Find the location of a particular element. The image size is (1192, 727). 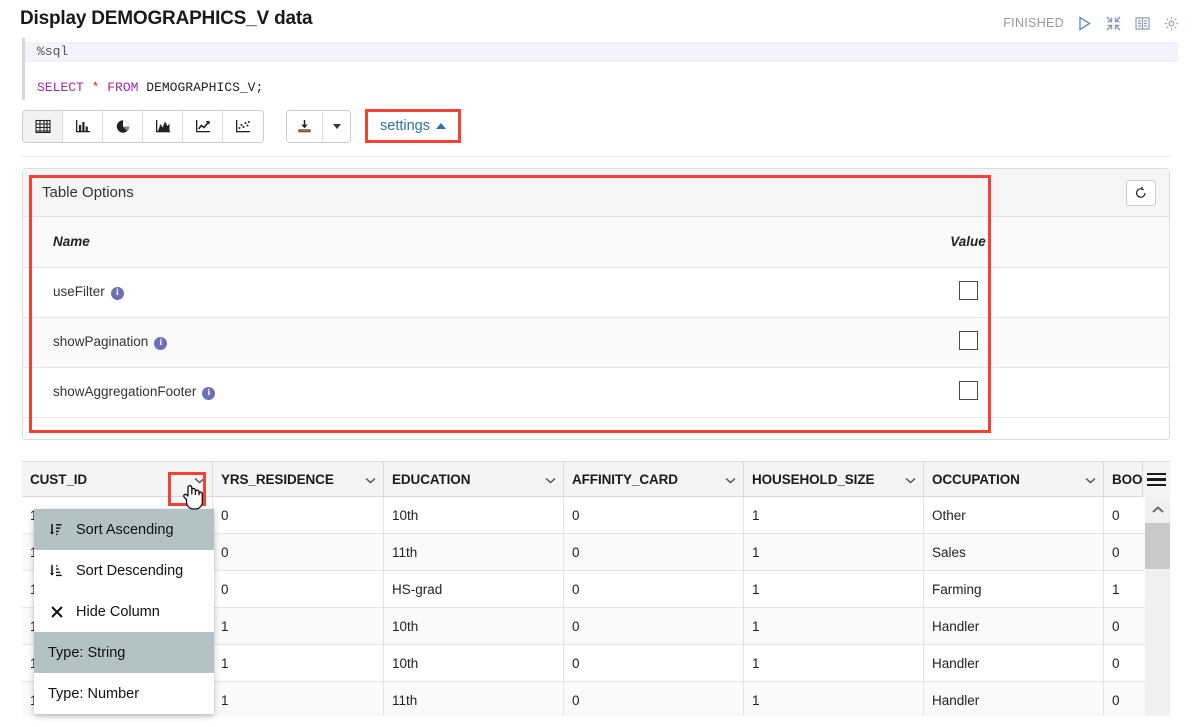

grid-column-header-cust_id: CUST_ID is located at coordinates (117, 479).